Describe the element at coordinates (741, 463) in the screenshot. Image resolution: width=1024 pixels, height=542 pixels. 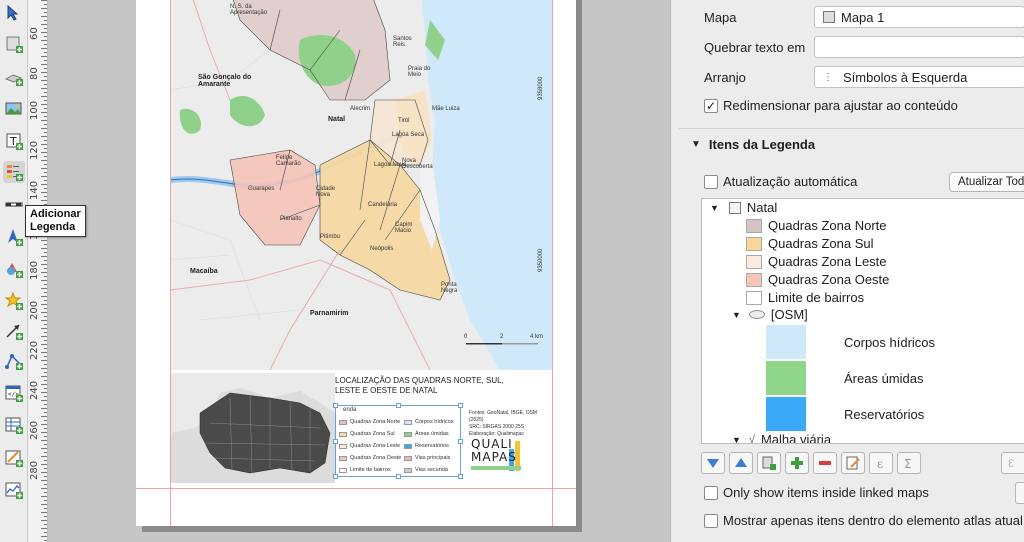
I see `move-up-button` at that location.